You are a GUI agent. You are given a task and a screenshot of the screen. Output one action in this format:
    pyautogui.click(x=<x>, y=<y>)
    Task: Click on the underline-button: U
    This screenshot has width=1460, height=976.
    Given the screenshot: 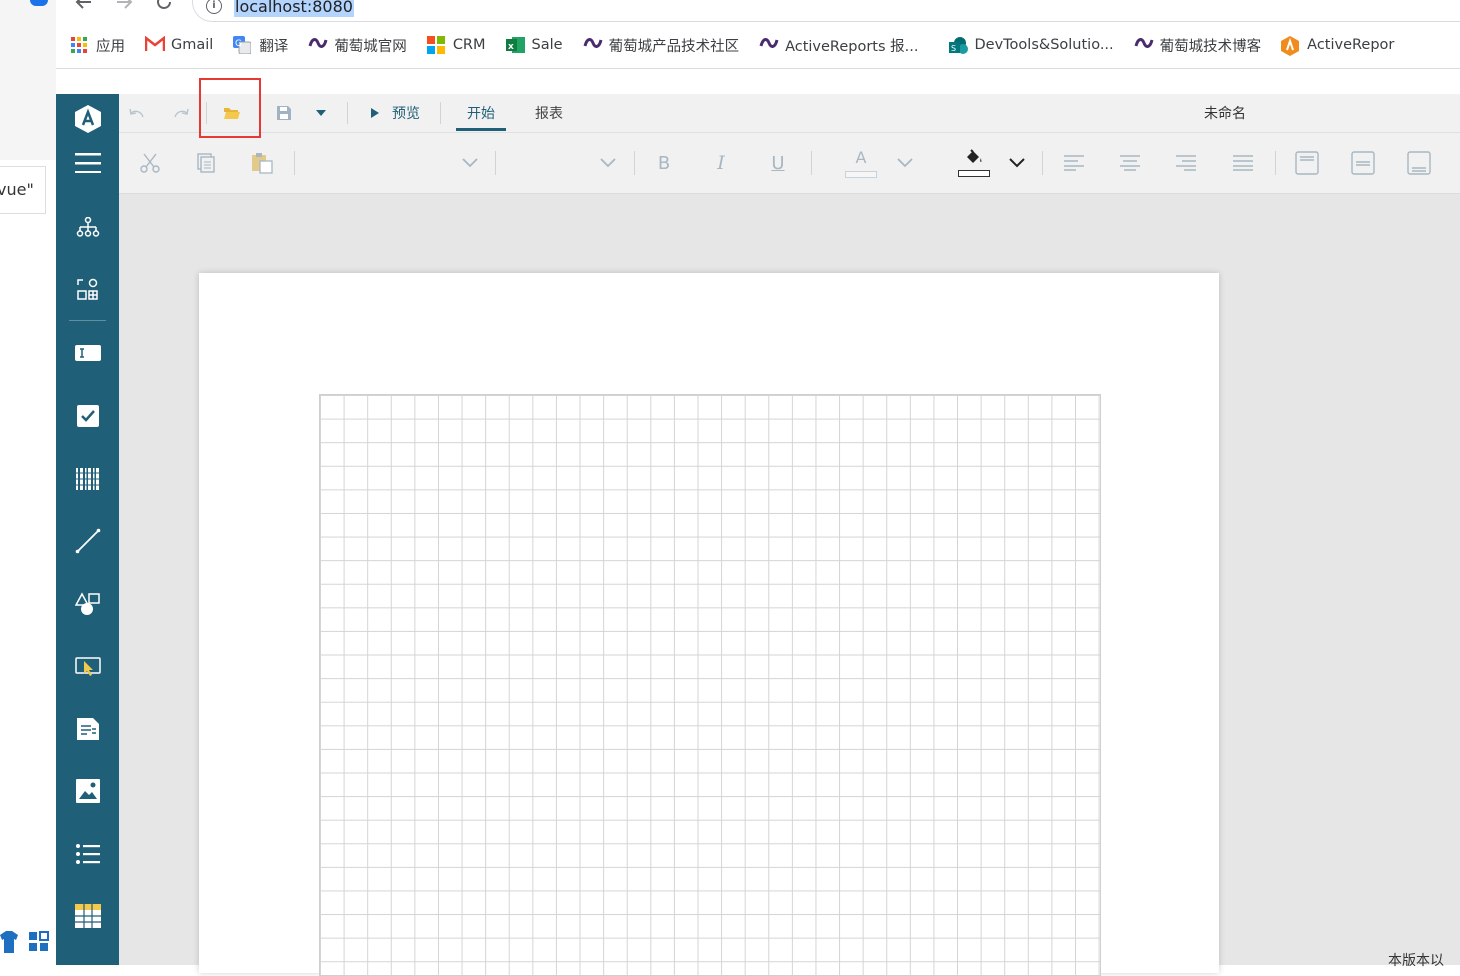 What is the action you would take?
    pyautogui.click(x=778, y=163)
    